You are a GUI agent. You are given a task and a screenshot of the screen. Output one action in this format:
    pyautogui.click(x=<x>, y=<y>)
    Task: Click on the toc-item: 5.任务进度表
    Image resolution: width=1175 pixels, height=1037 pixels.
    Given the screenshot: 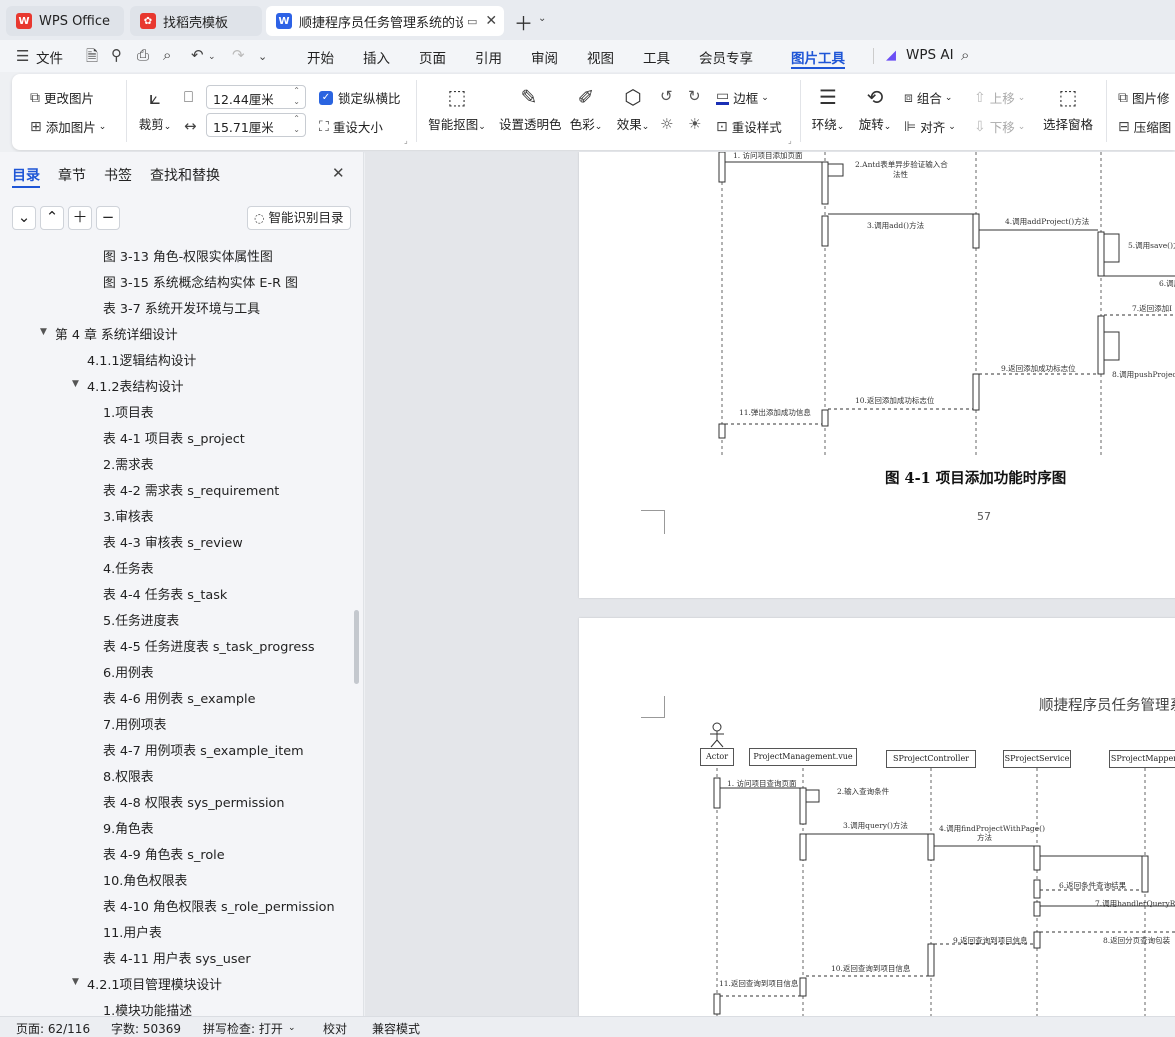 What is the action you would take?
    pyautogui.click(x=141, y=619)
    